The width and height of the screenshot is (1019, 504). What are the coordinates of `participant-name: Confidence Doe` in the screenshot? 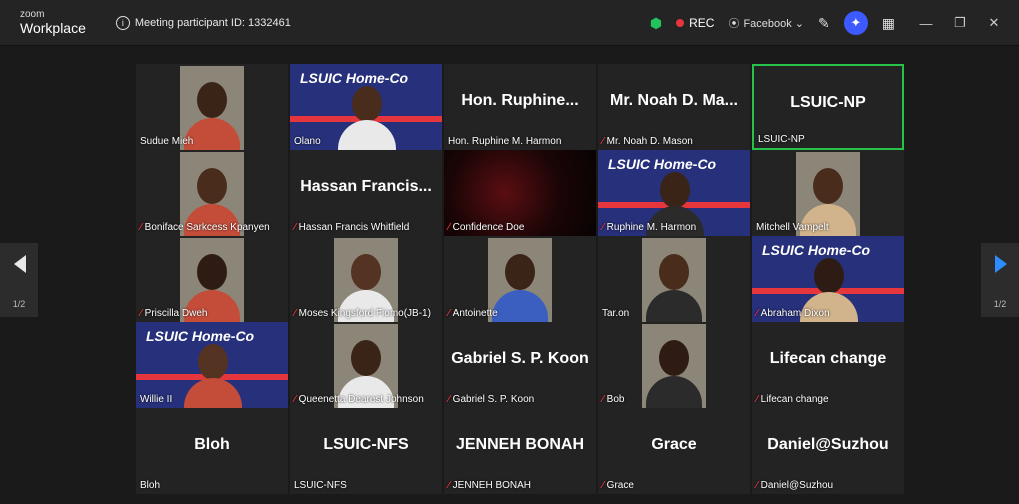 It's located at (488, 227).